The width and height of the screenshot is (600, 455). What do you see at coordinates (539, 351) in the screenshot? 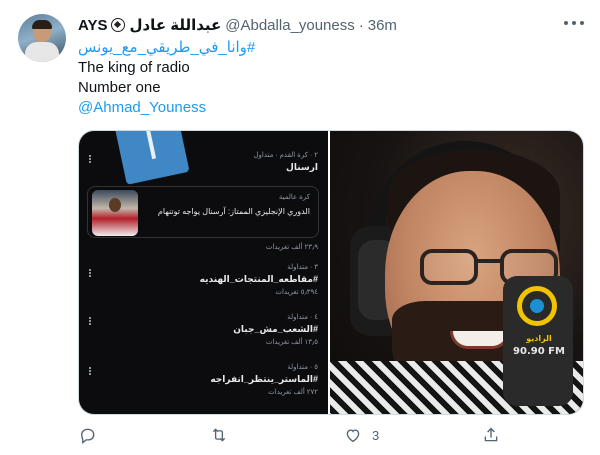
I see `radio-logo-freq: 90.90 FM` at bounding box center [539, 351].